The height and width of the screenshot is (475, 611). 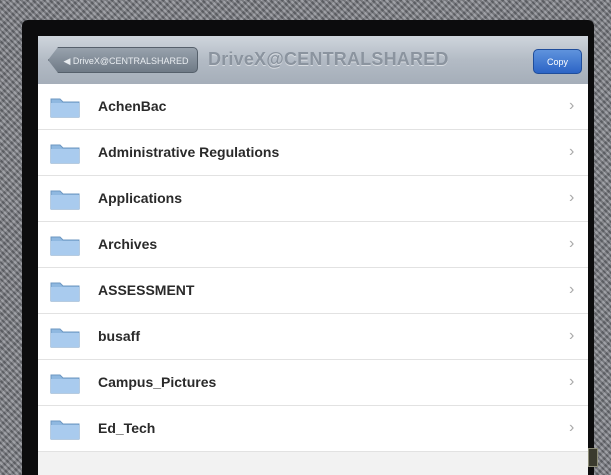 What do you see at coordinates (146, 290) in the screenshot?
I see `folder-label: ASSESSMENT` at bounding box center [146, 290].